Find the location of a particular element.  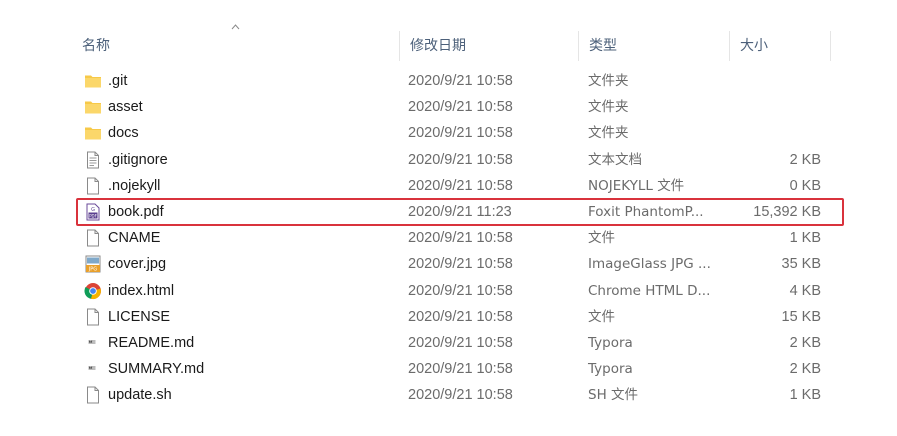

file-size: 15 KB is located at coordinates (801, 316).